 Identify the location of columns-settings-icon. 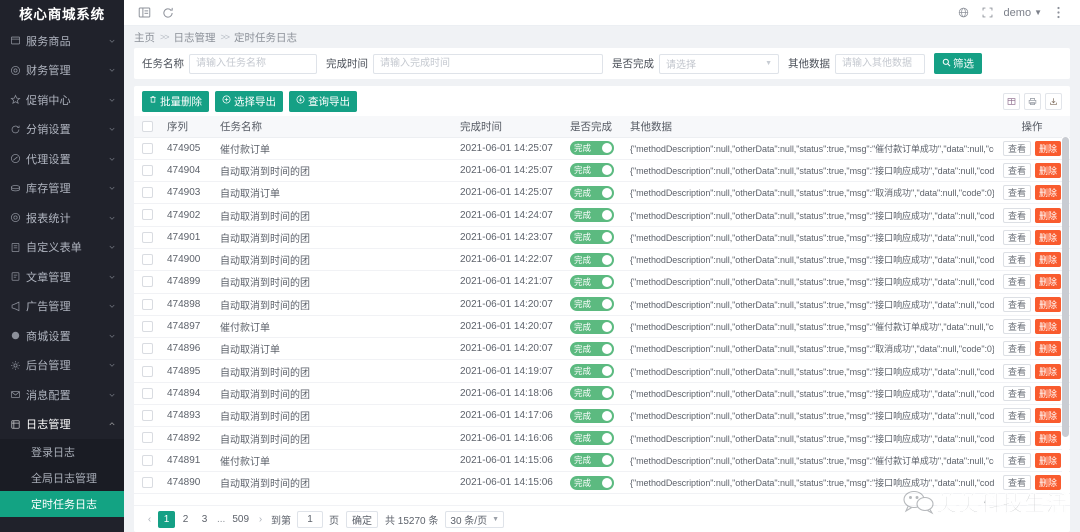
(1011, 101).